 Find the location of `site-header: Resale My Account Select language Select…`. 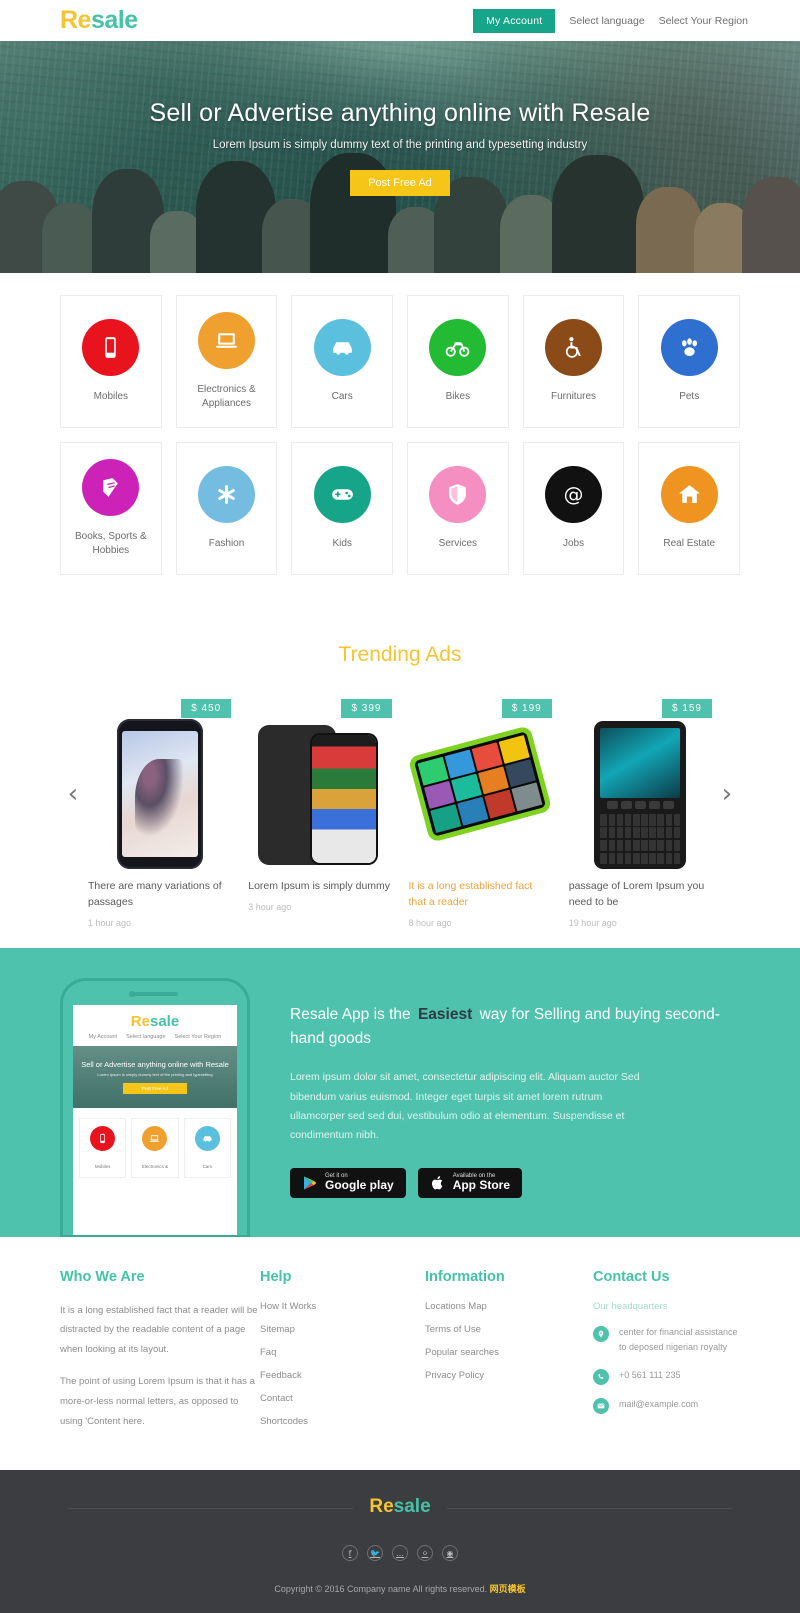

site-header: Resale My Account Select language Select… is located at coordinates (400, 20).